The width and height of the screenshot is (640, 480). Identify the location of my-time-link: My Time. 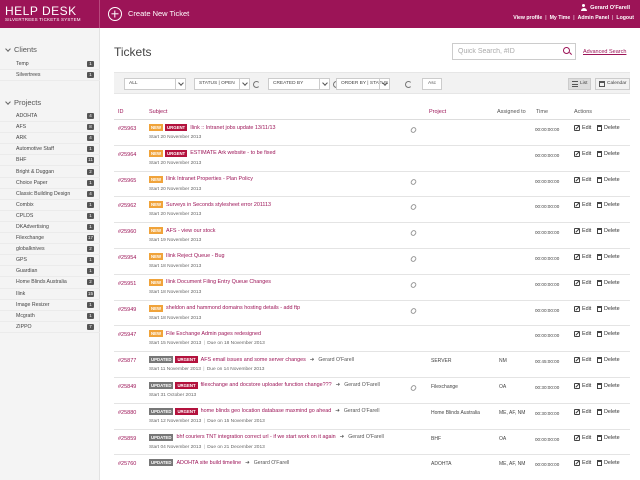
(560, 18).